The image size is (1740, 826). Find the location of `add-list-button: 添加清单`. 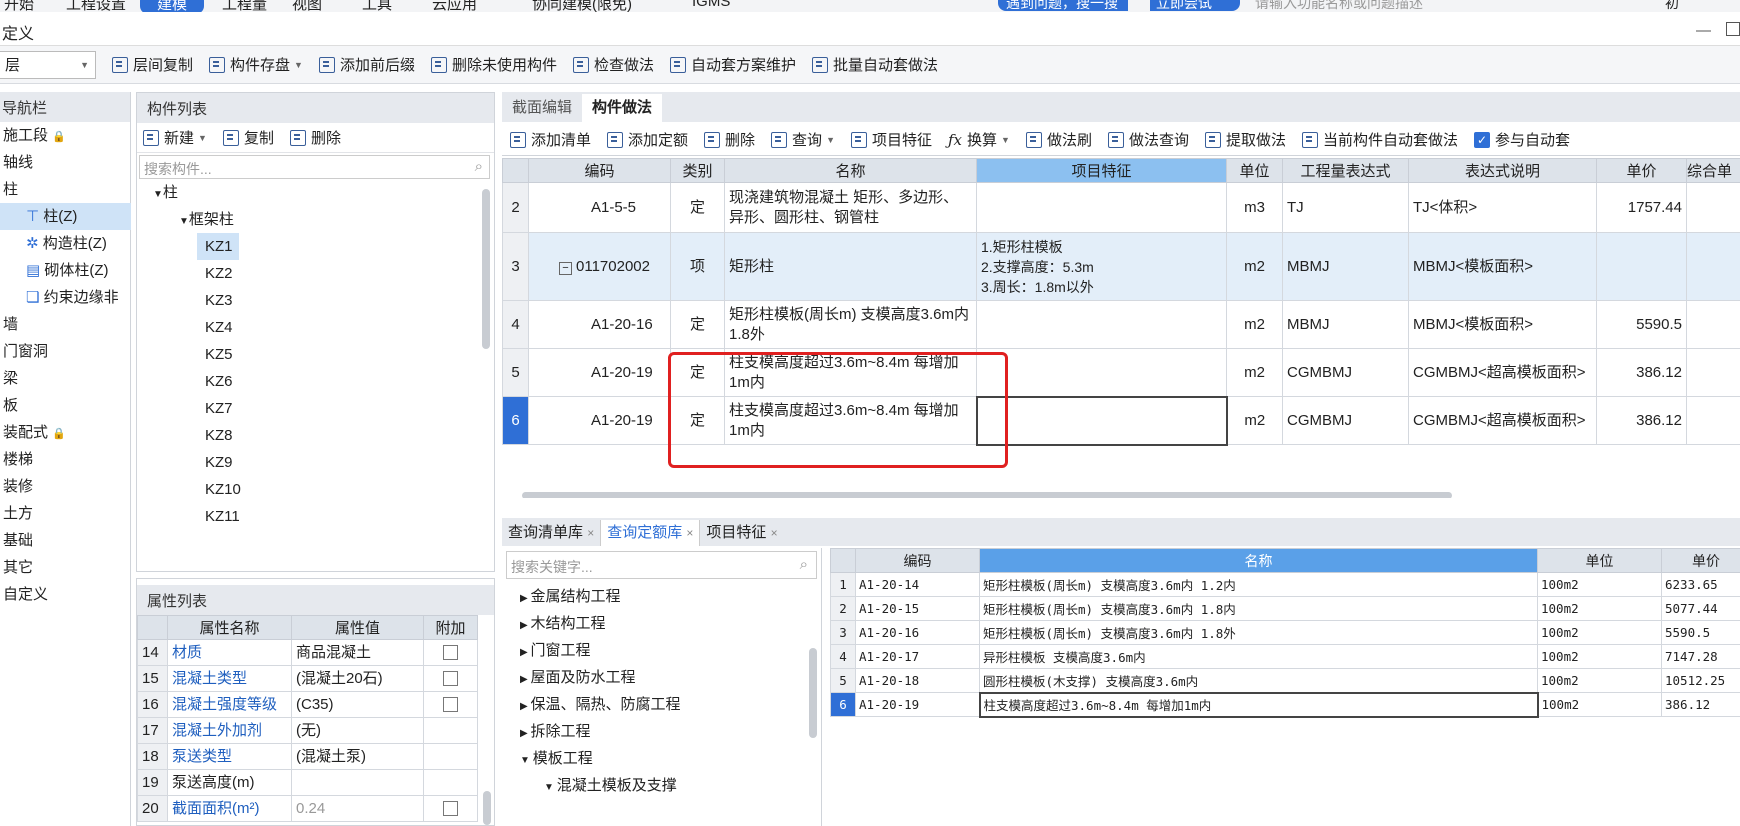

add-list-button: 添加清单 is located at coordinates (550, 139).